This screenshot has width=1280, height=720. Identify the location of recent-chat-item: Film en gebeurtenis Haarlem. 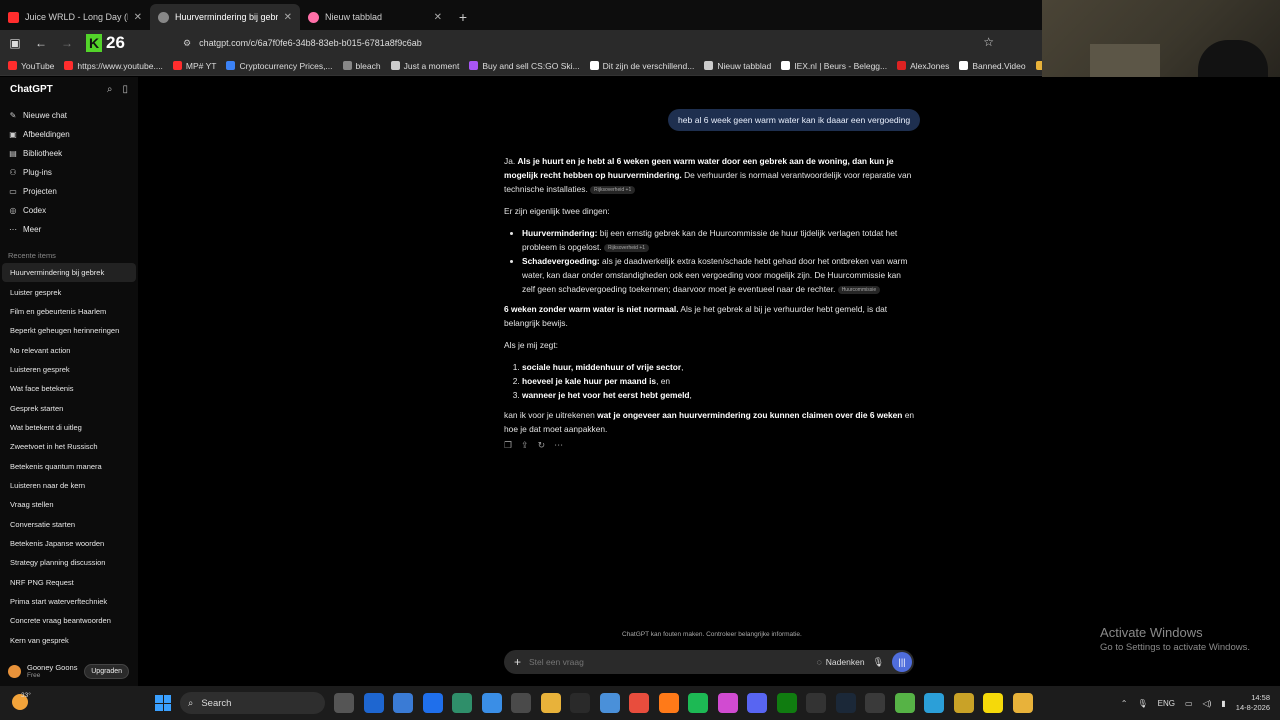
(69, 311).